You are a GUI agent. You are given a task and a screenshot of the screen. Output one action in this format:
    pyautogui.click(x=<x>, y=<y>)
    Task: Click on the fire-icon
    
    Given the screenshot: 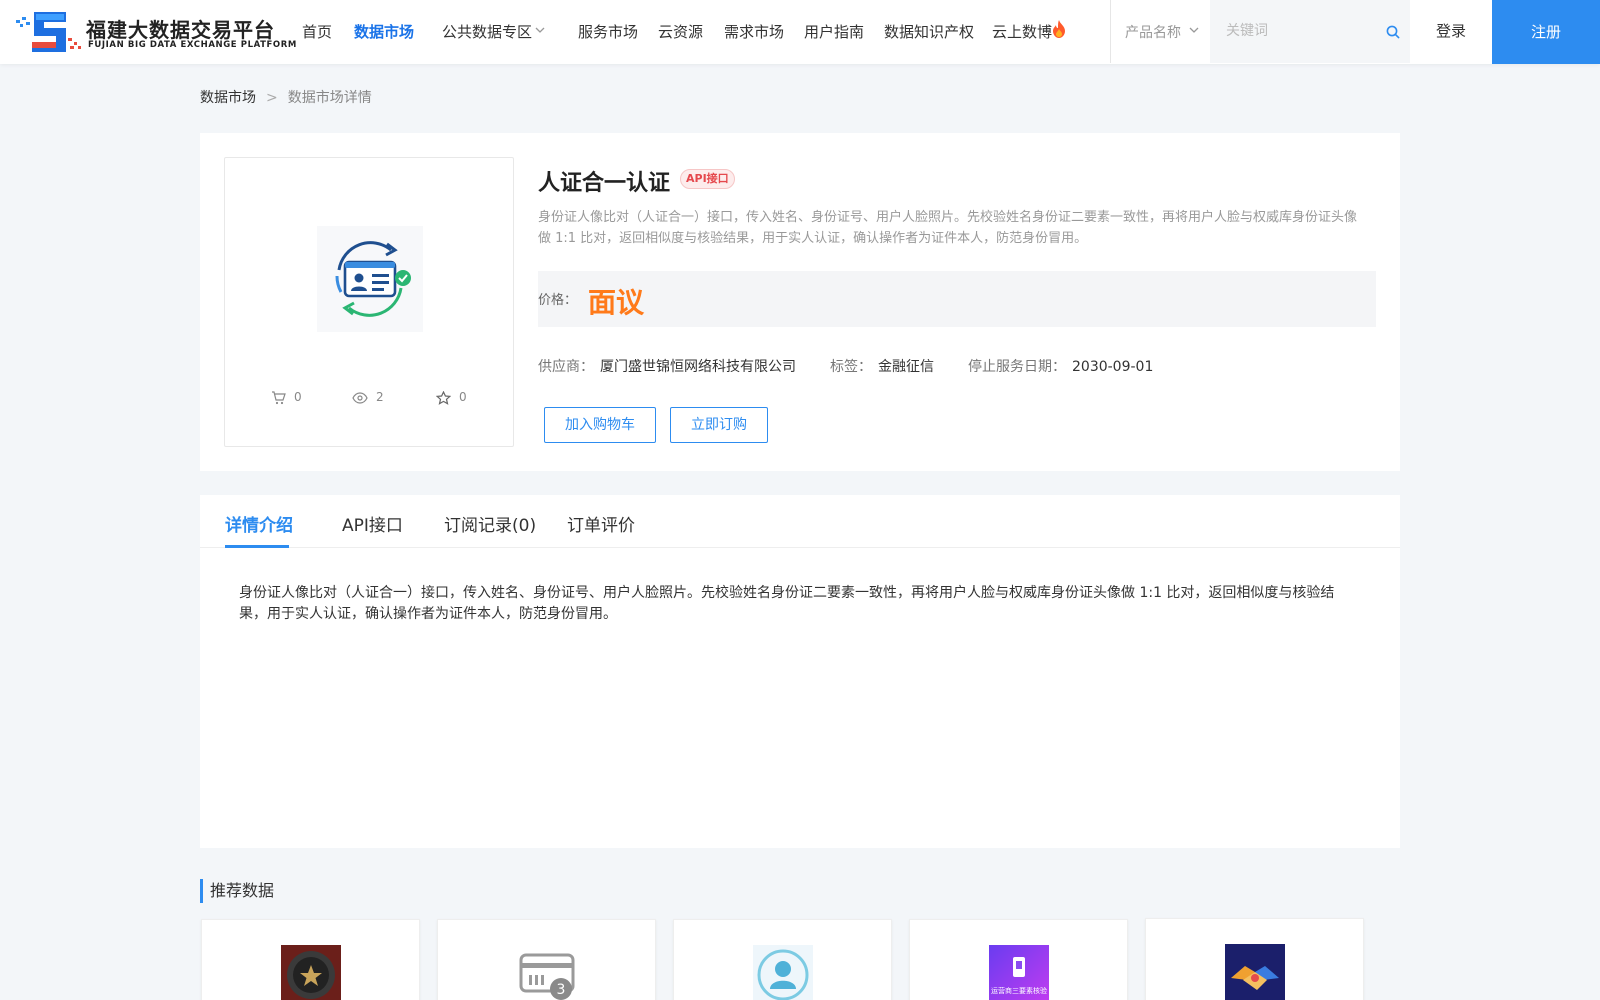 What is the action you would take?
    pyautogui.click(x=1059, y=29)
    